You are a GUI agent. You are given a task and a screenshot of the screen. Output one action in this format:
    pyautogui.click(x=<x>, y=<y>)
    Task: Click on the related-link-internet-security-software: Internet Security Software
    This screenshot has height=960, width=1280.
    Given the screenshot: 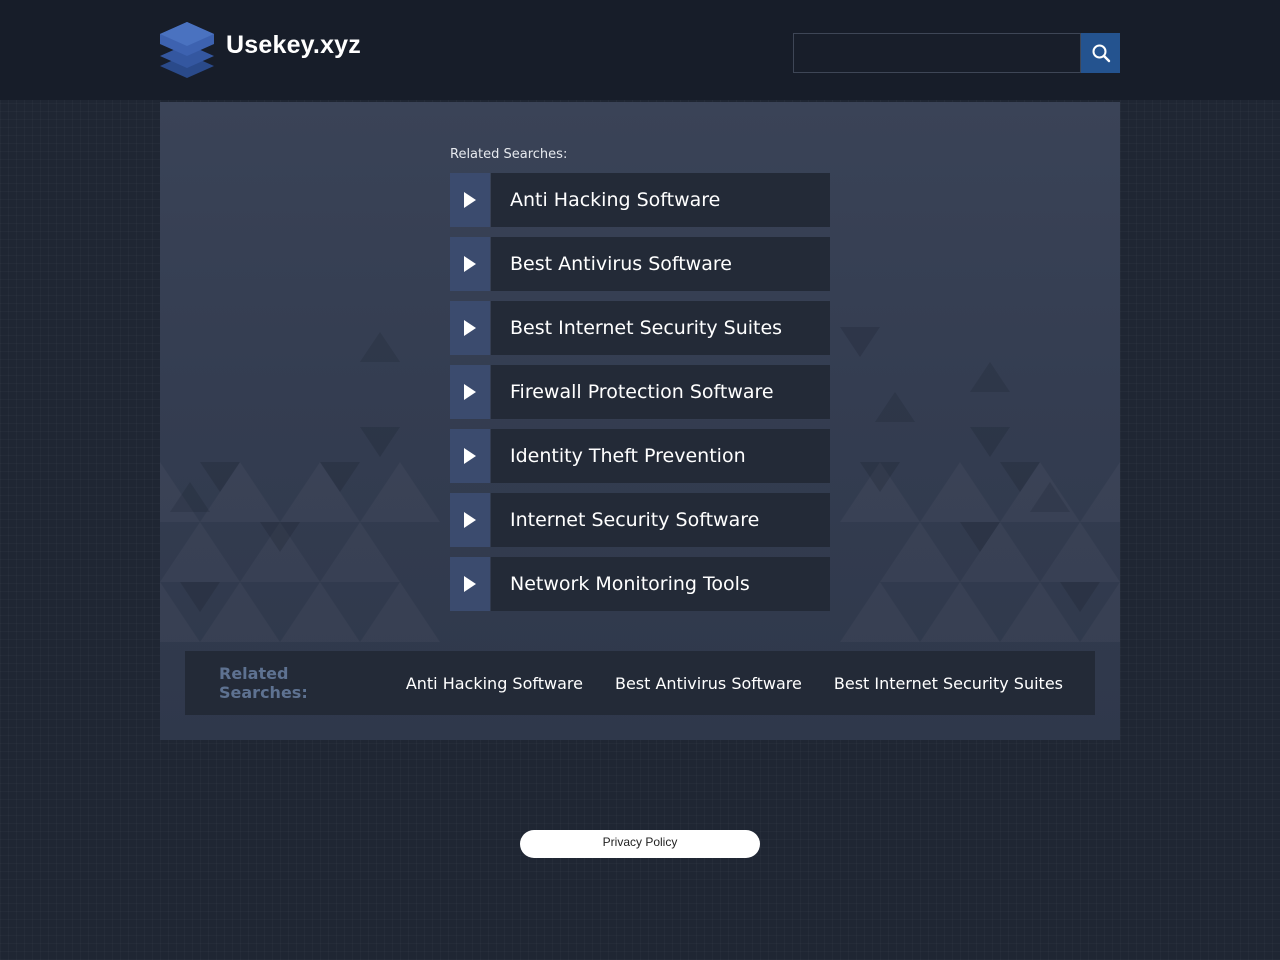 What is the action you would take?
    pyautogui.click(x=640, y=520)
    